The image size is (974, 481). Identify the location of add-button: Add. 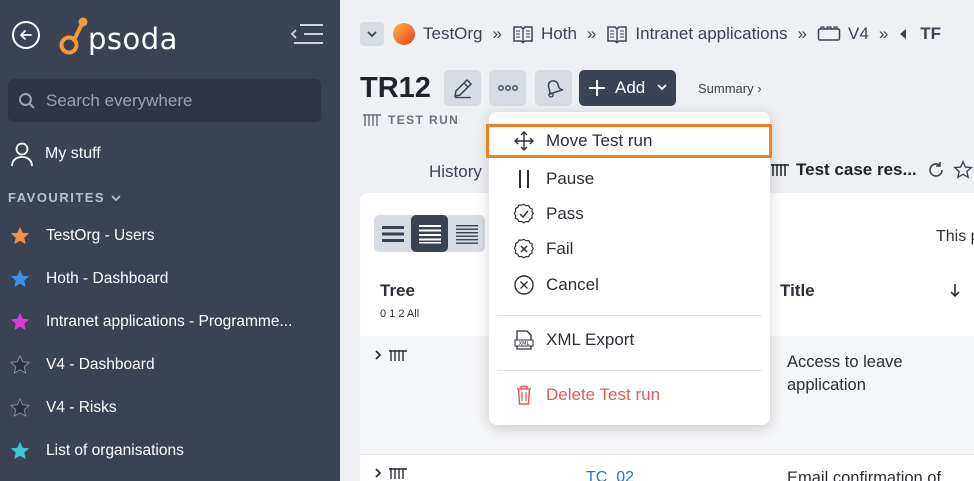
(627, 88).